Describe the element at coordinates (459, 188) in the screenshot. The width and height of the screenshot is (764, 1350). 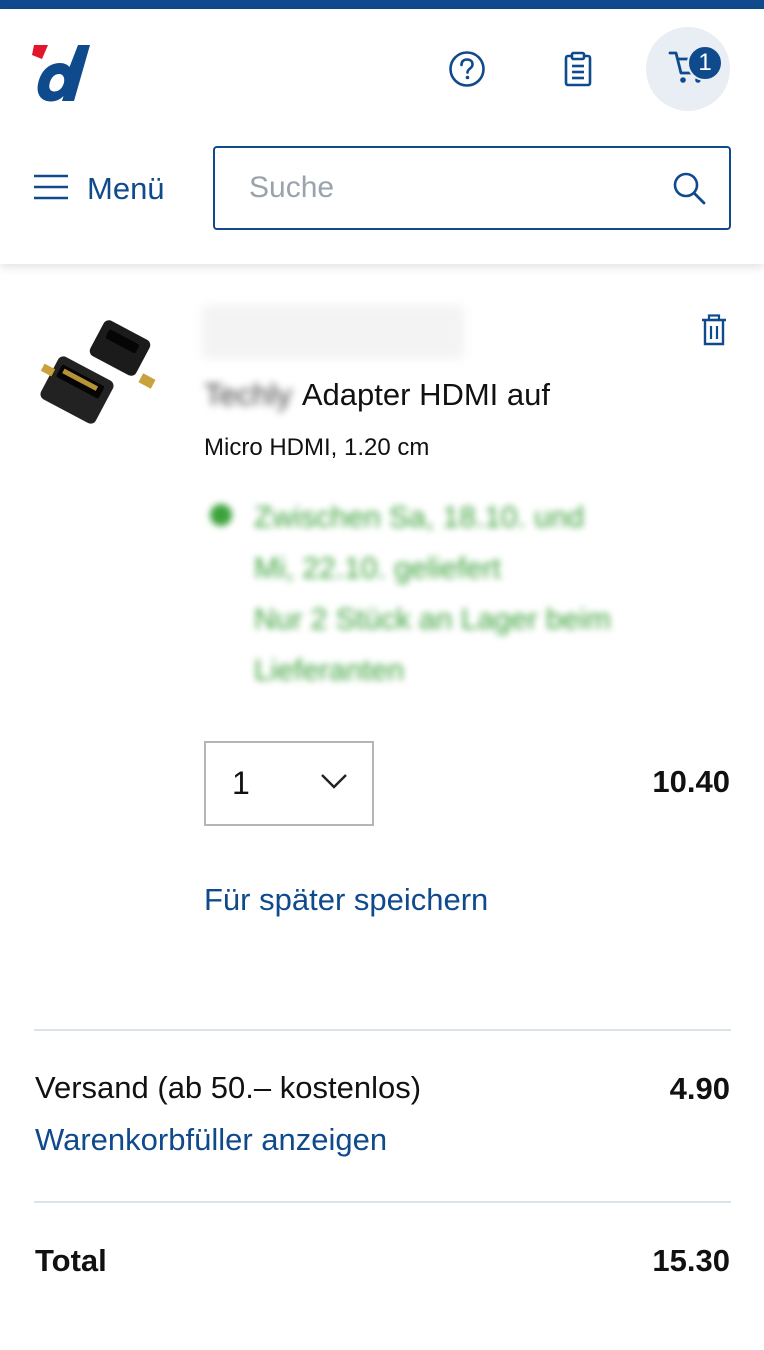
I see `search-input` at that location.